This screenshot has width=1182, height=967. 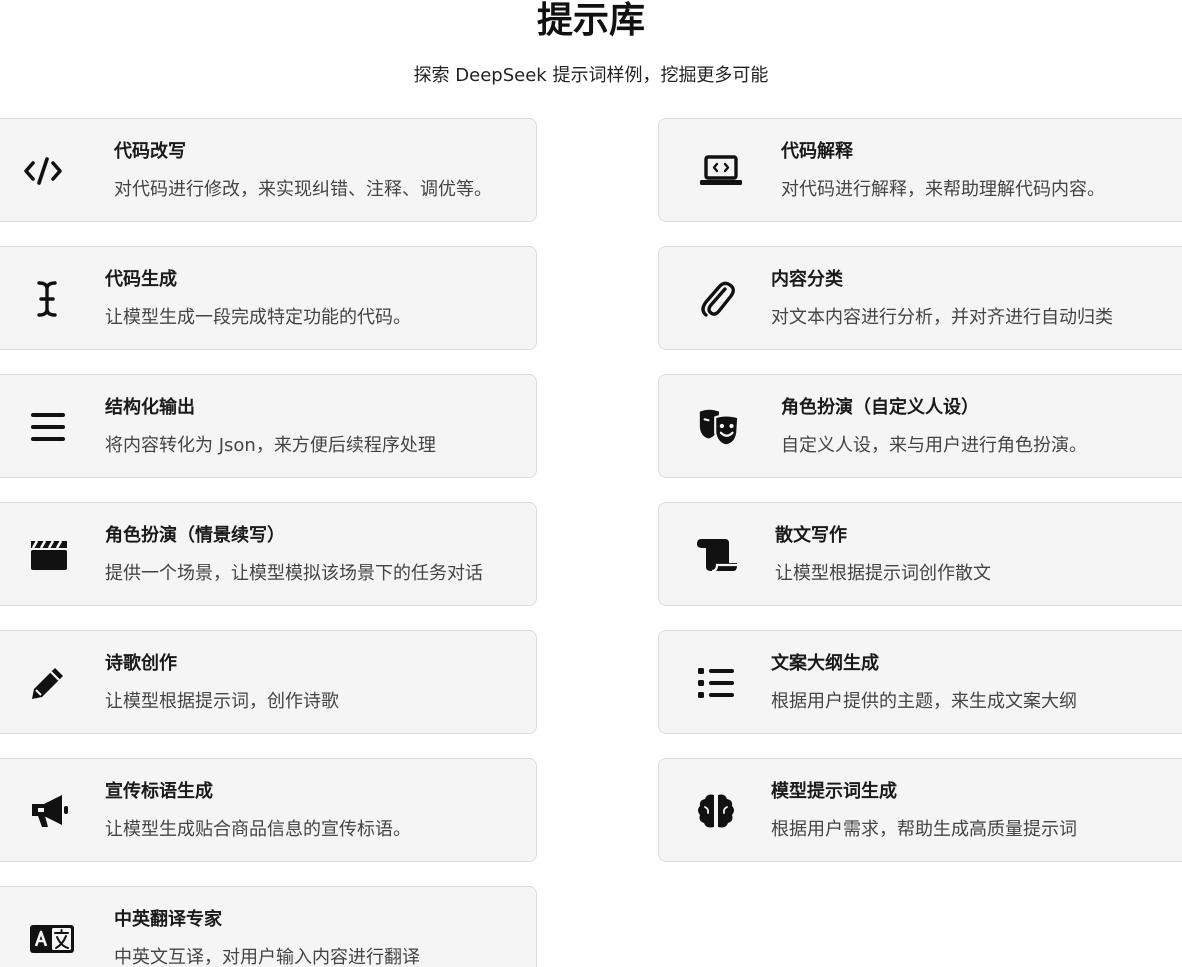 What do you see at coordinates (920, 810) in the screenshot?
I see `prompt-card-prompt-generate: 模型提示词生成 根据用户需求，帮助生成高质量提示词` at bounding box center [920, 810].